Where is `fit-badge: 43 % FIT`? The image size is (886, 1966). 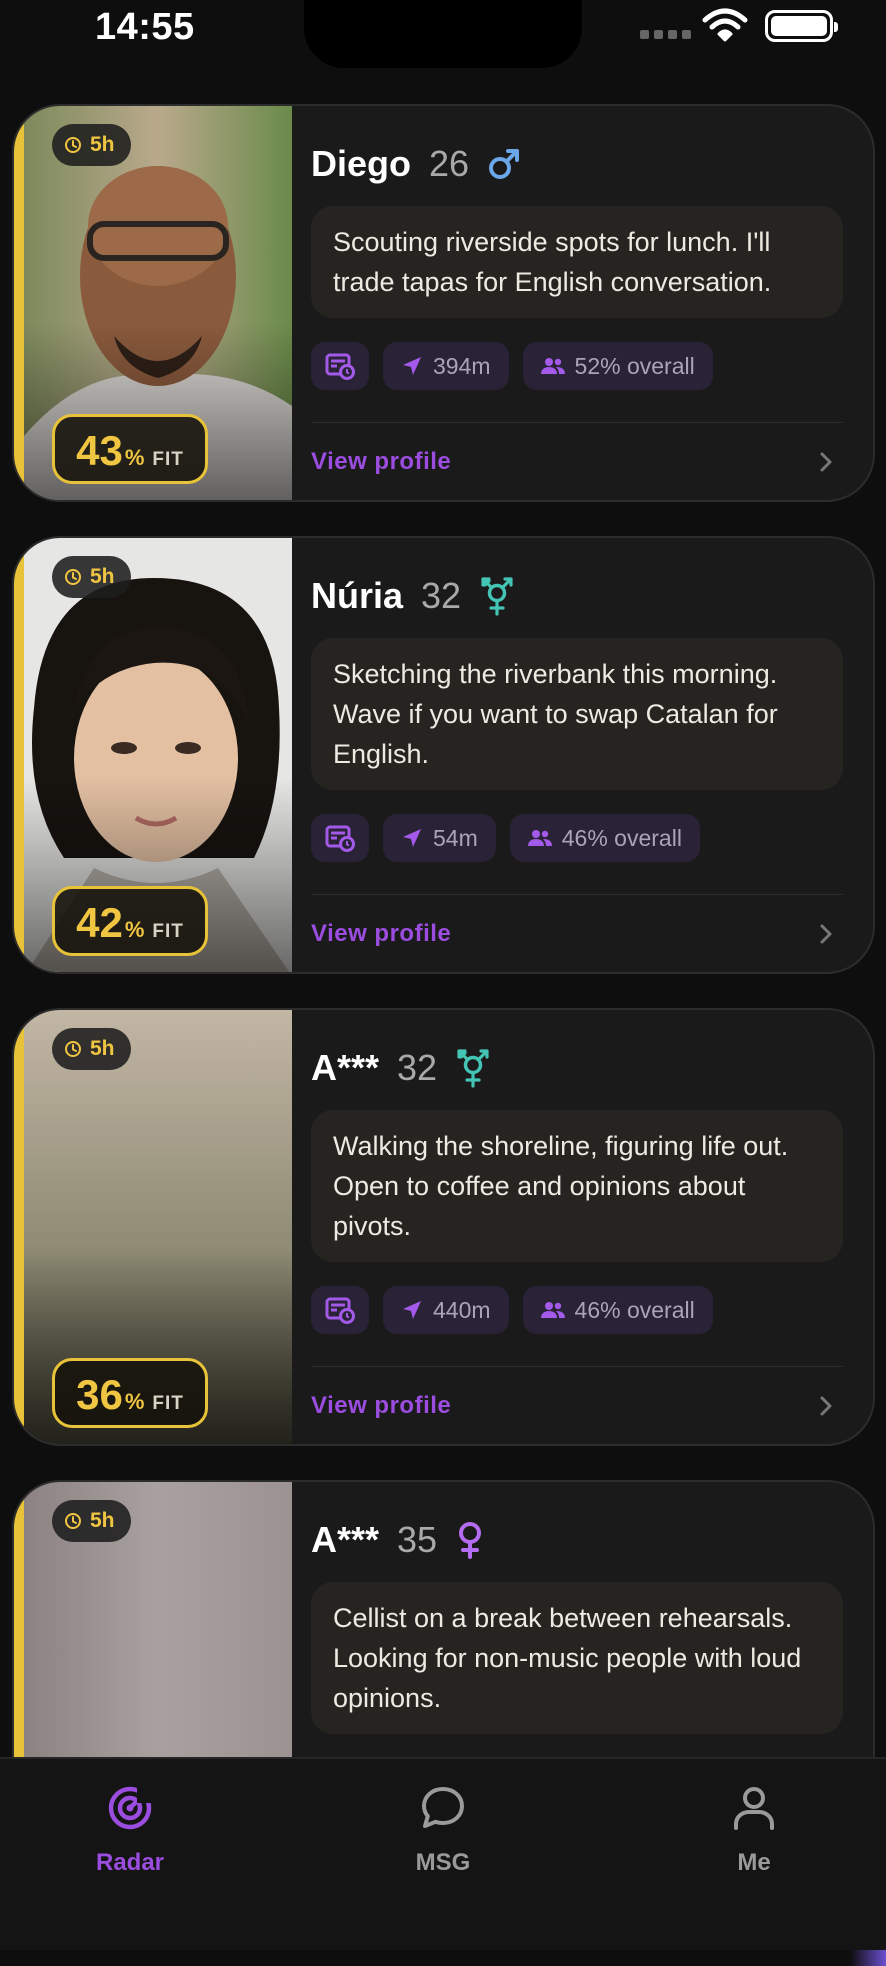
fit-badge: 43 % FIT is located at coordinates (130, 449).